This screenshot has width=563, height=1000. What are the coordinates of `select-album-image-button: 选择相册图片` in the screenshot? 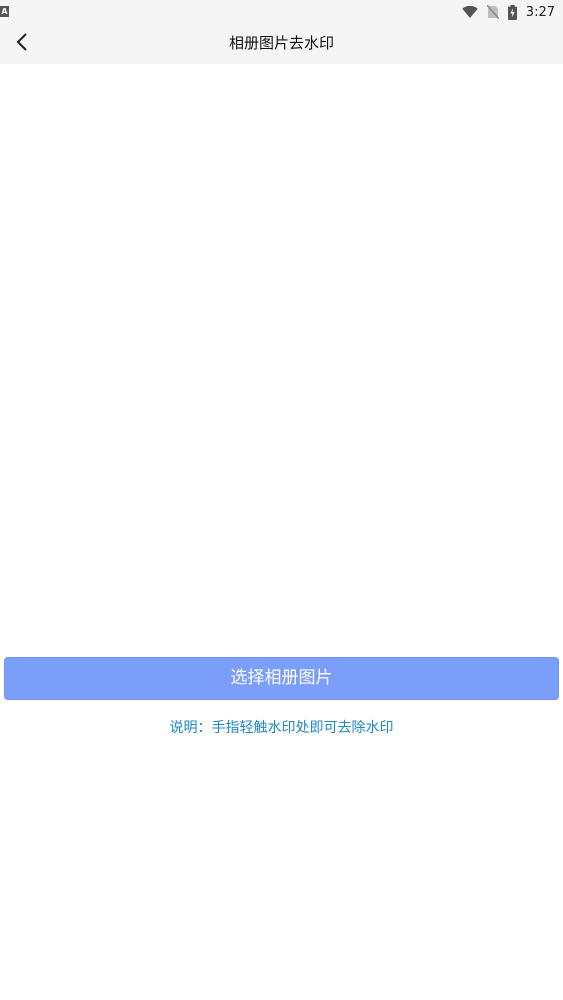 It's located at (281, 678).